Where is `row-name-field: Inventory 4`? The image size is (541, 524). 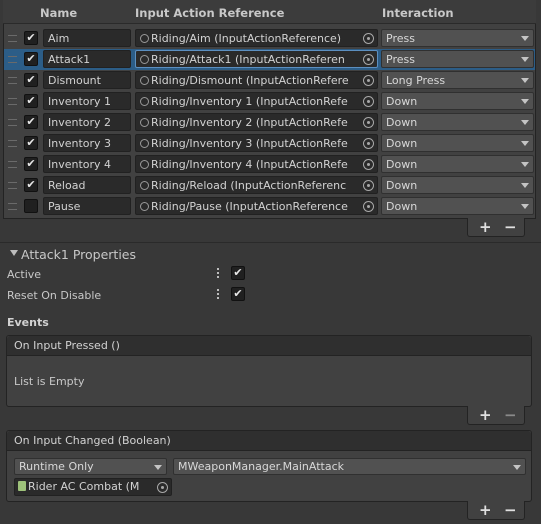
row-name-field: Inventory 4 is located at coordinates (87, 164).